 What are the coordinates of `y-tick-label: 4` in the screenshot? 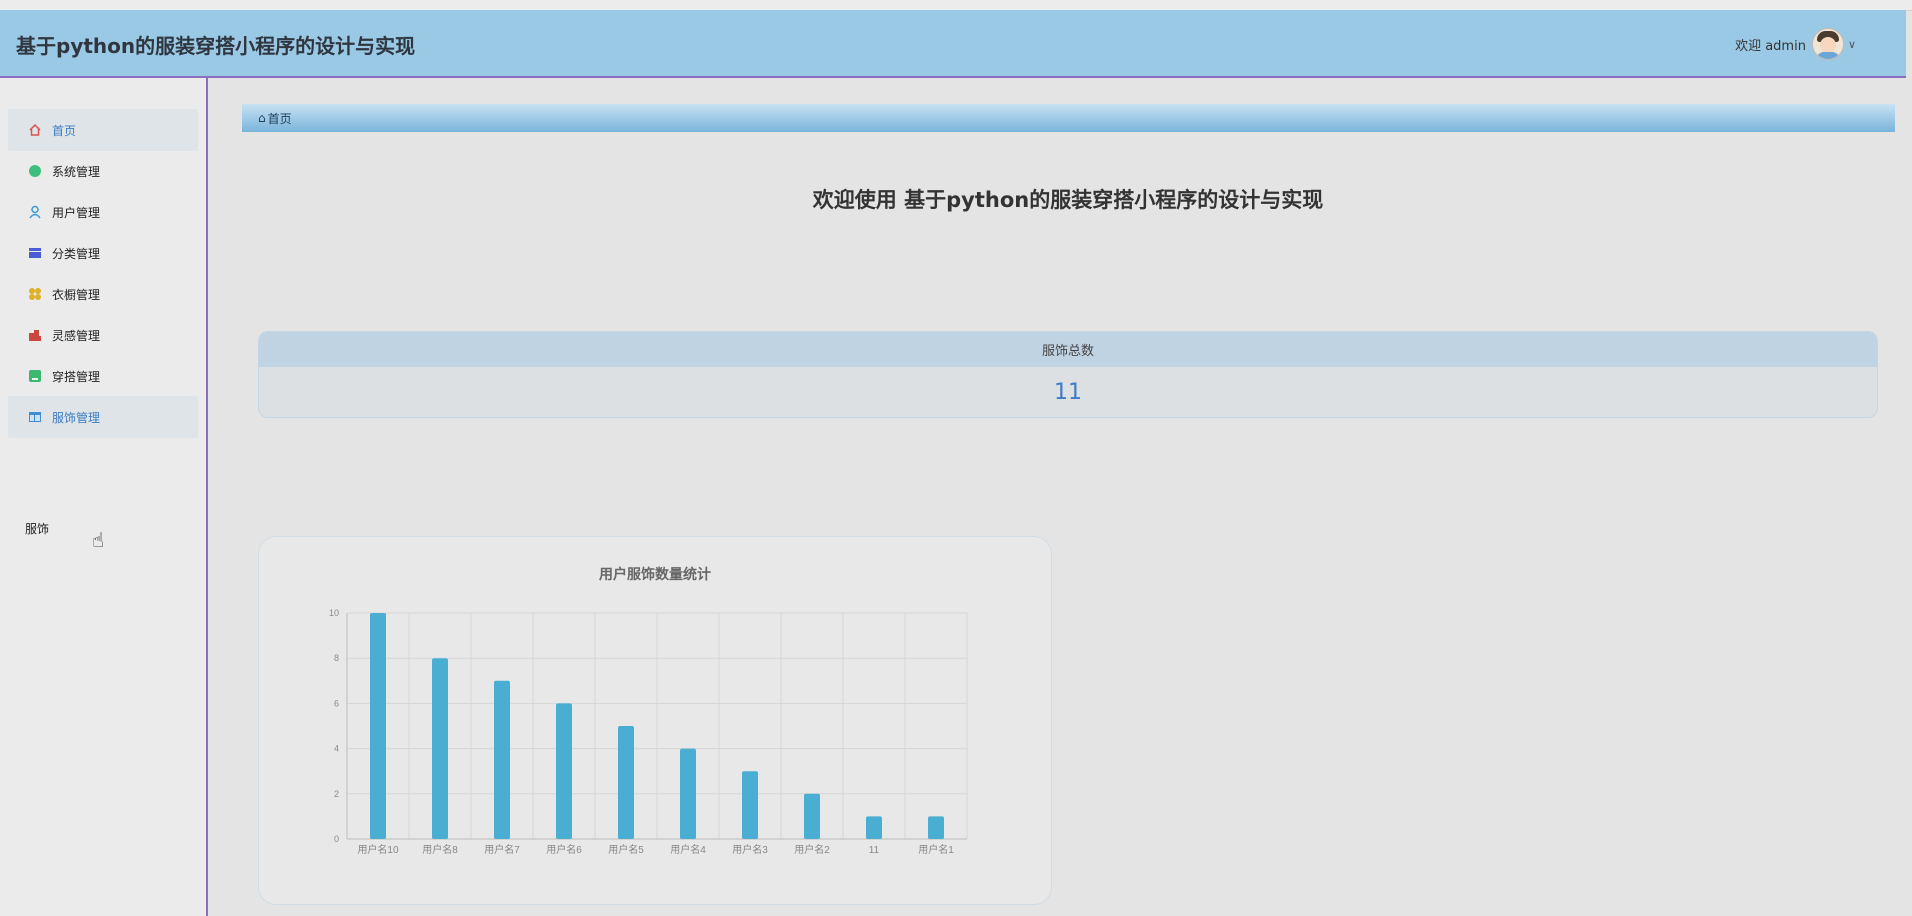 It's located at (336, 749).